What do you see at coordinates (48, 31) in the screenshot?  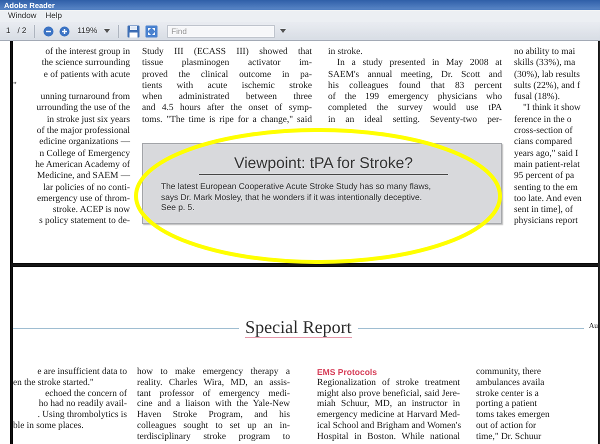 I see `zoom-out-icon` at bounding box center [48, 31].